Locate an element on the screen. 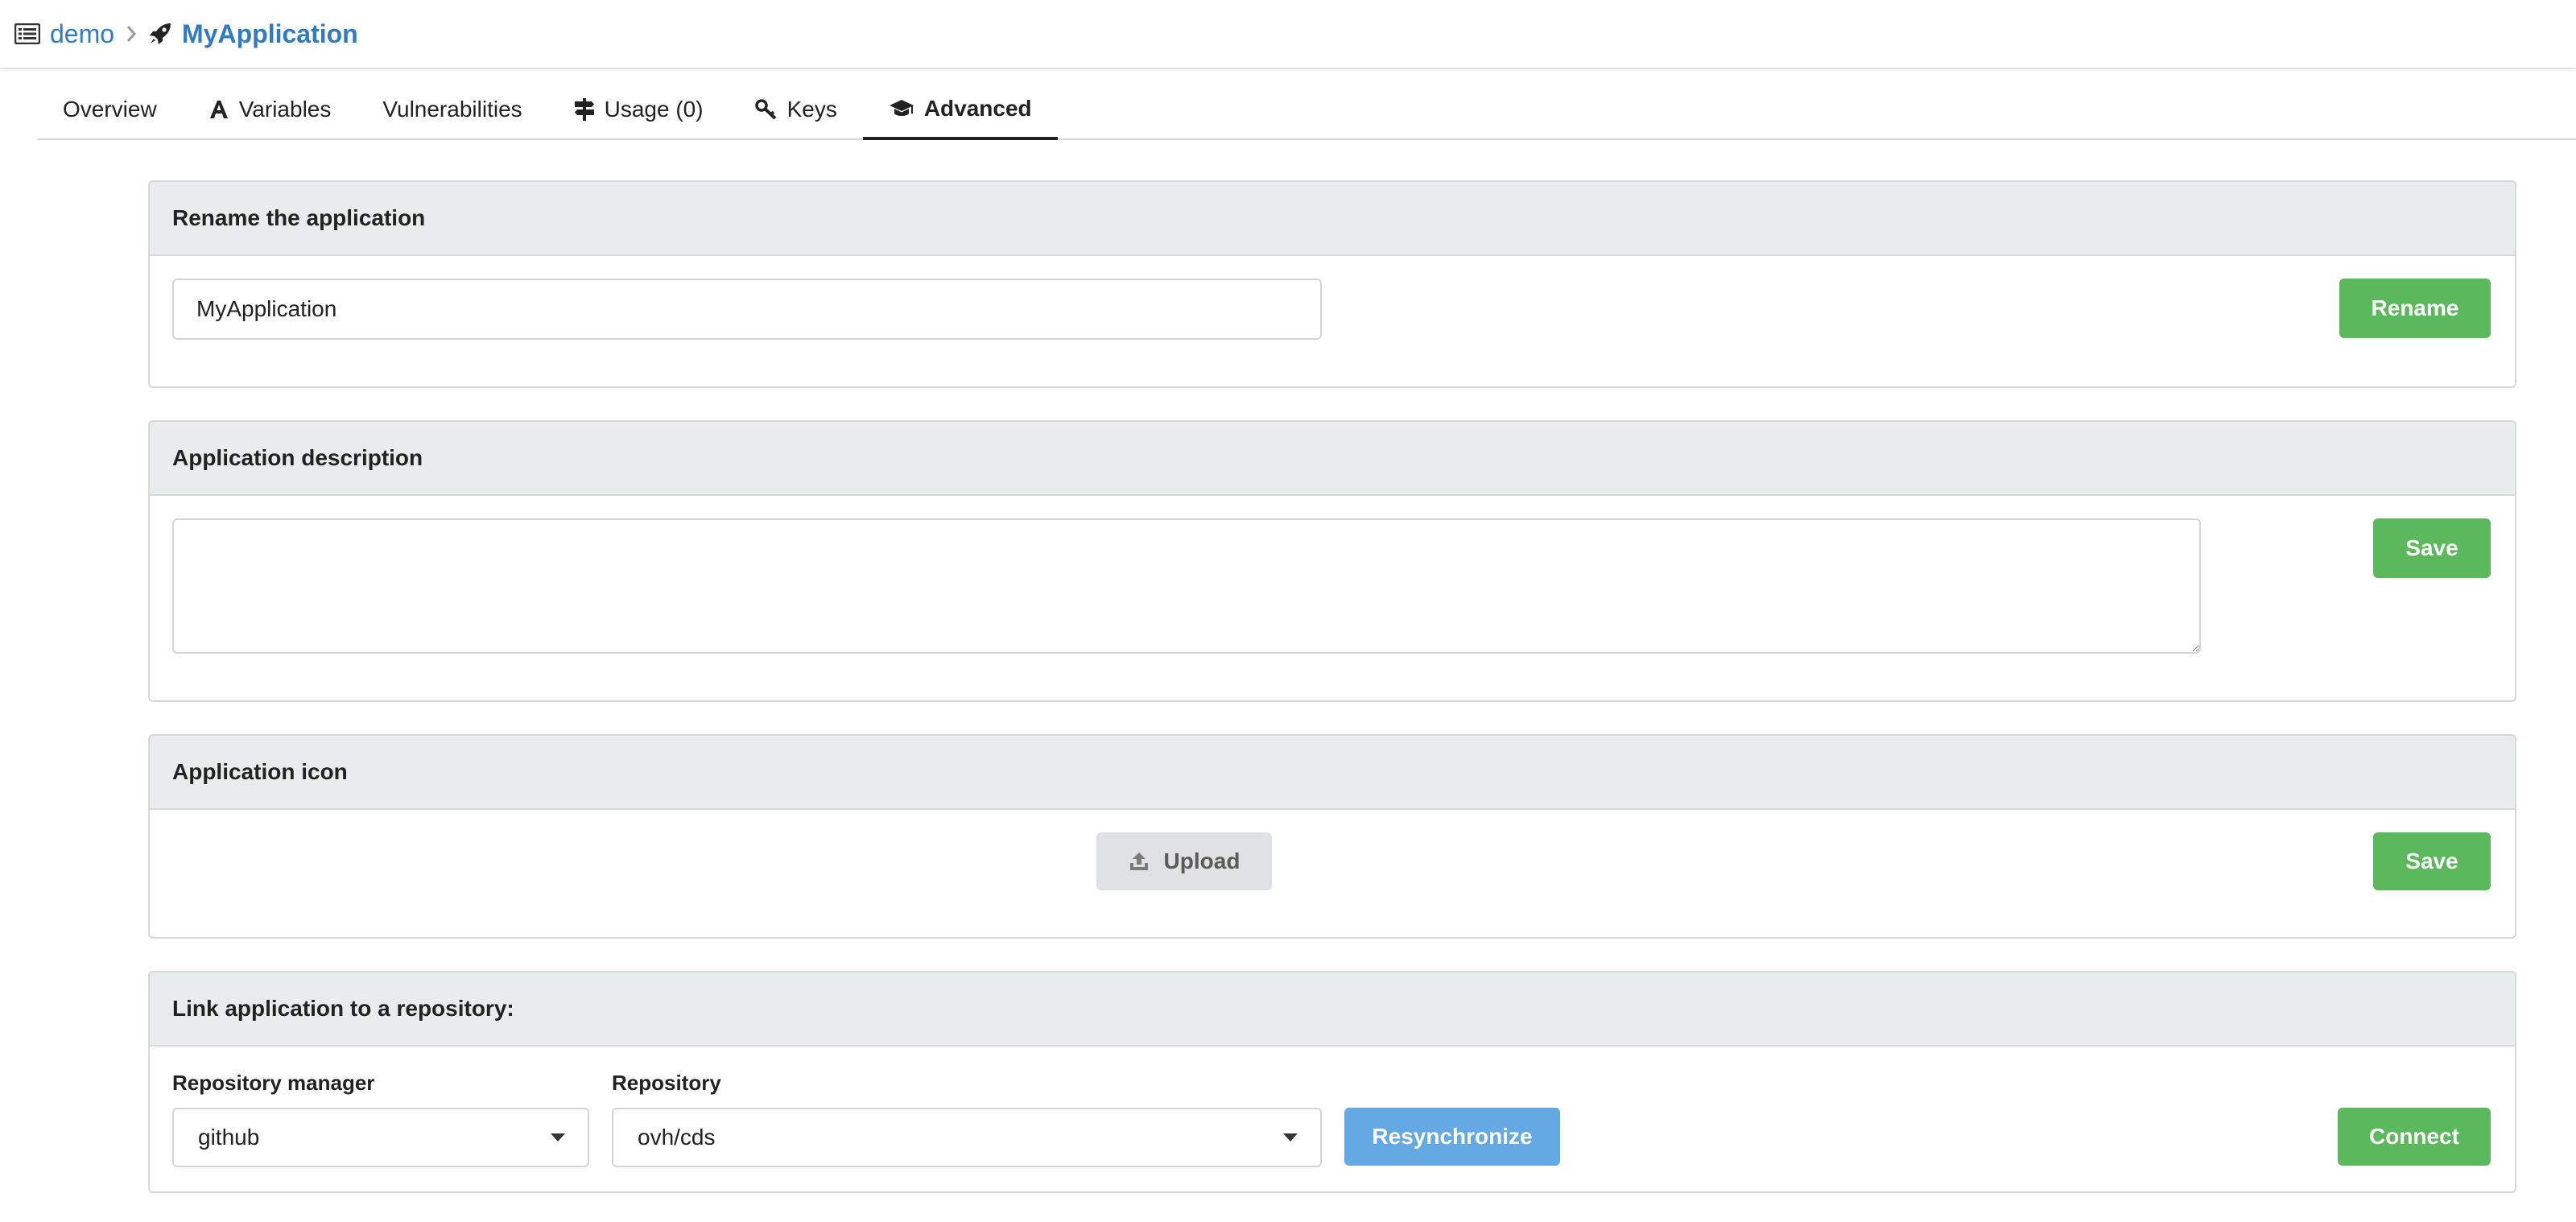  repository-manager-value: github is located at coordinates (229, 1137).